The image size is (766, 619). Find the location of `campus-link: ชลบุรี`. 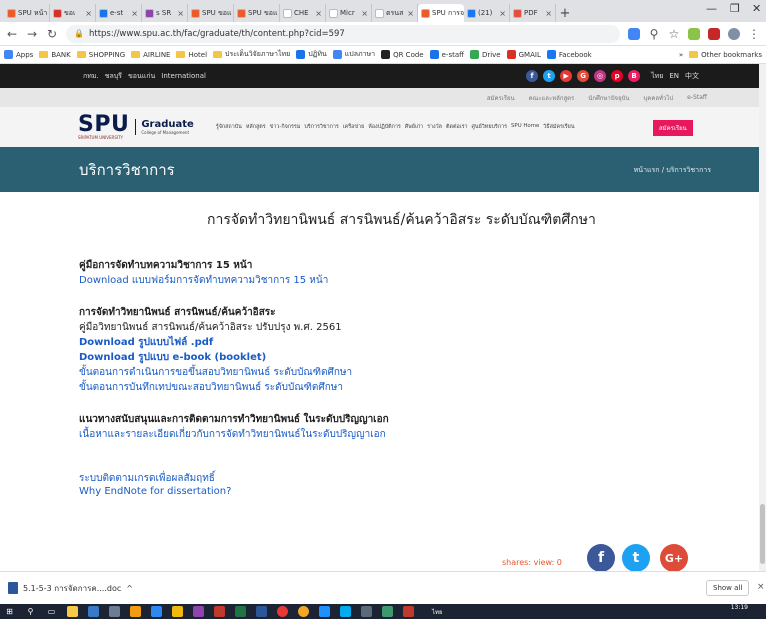

campus-link: ชลบุรี is located at coordinates (113, 76).